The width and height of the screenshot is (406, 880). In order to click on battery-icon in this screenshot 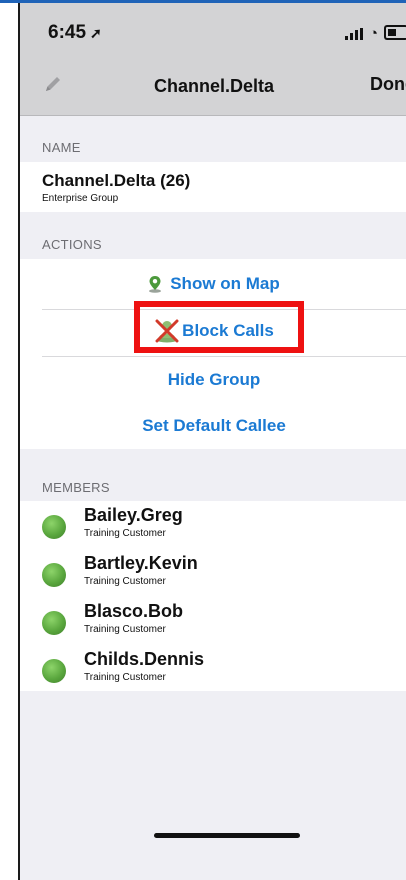, I will do `click(395, 32)`.